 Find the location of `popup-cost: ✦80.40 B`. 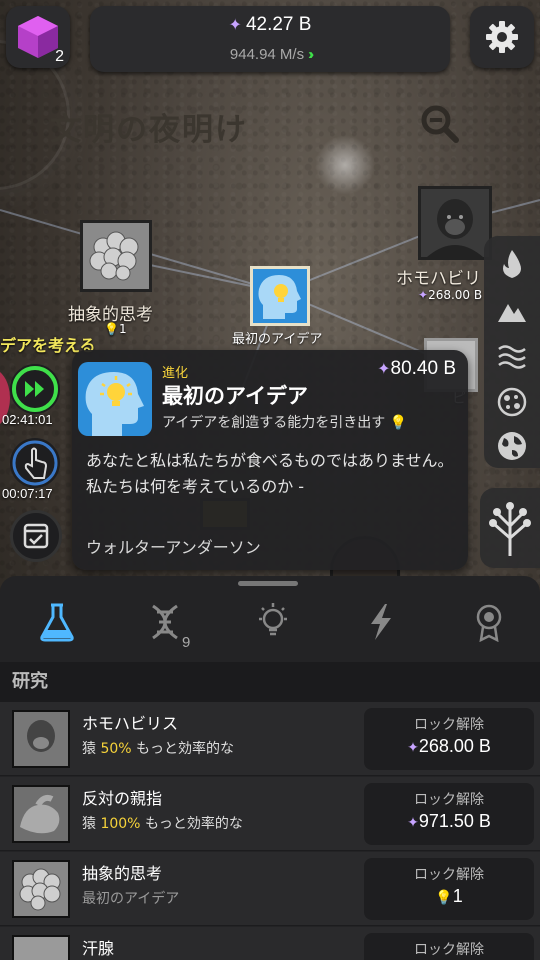

popup-cost: ✦80.40 B is located at coordinates (416, 369).